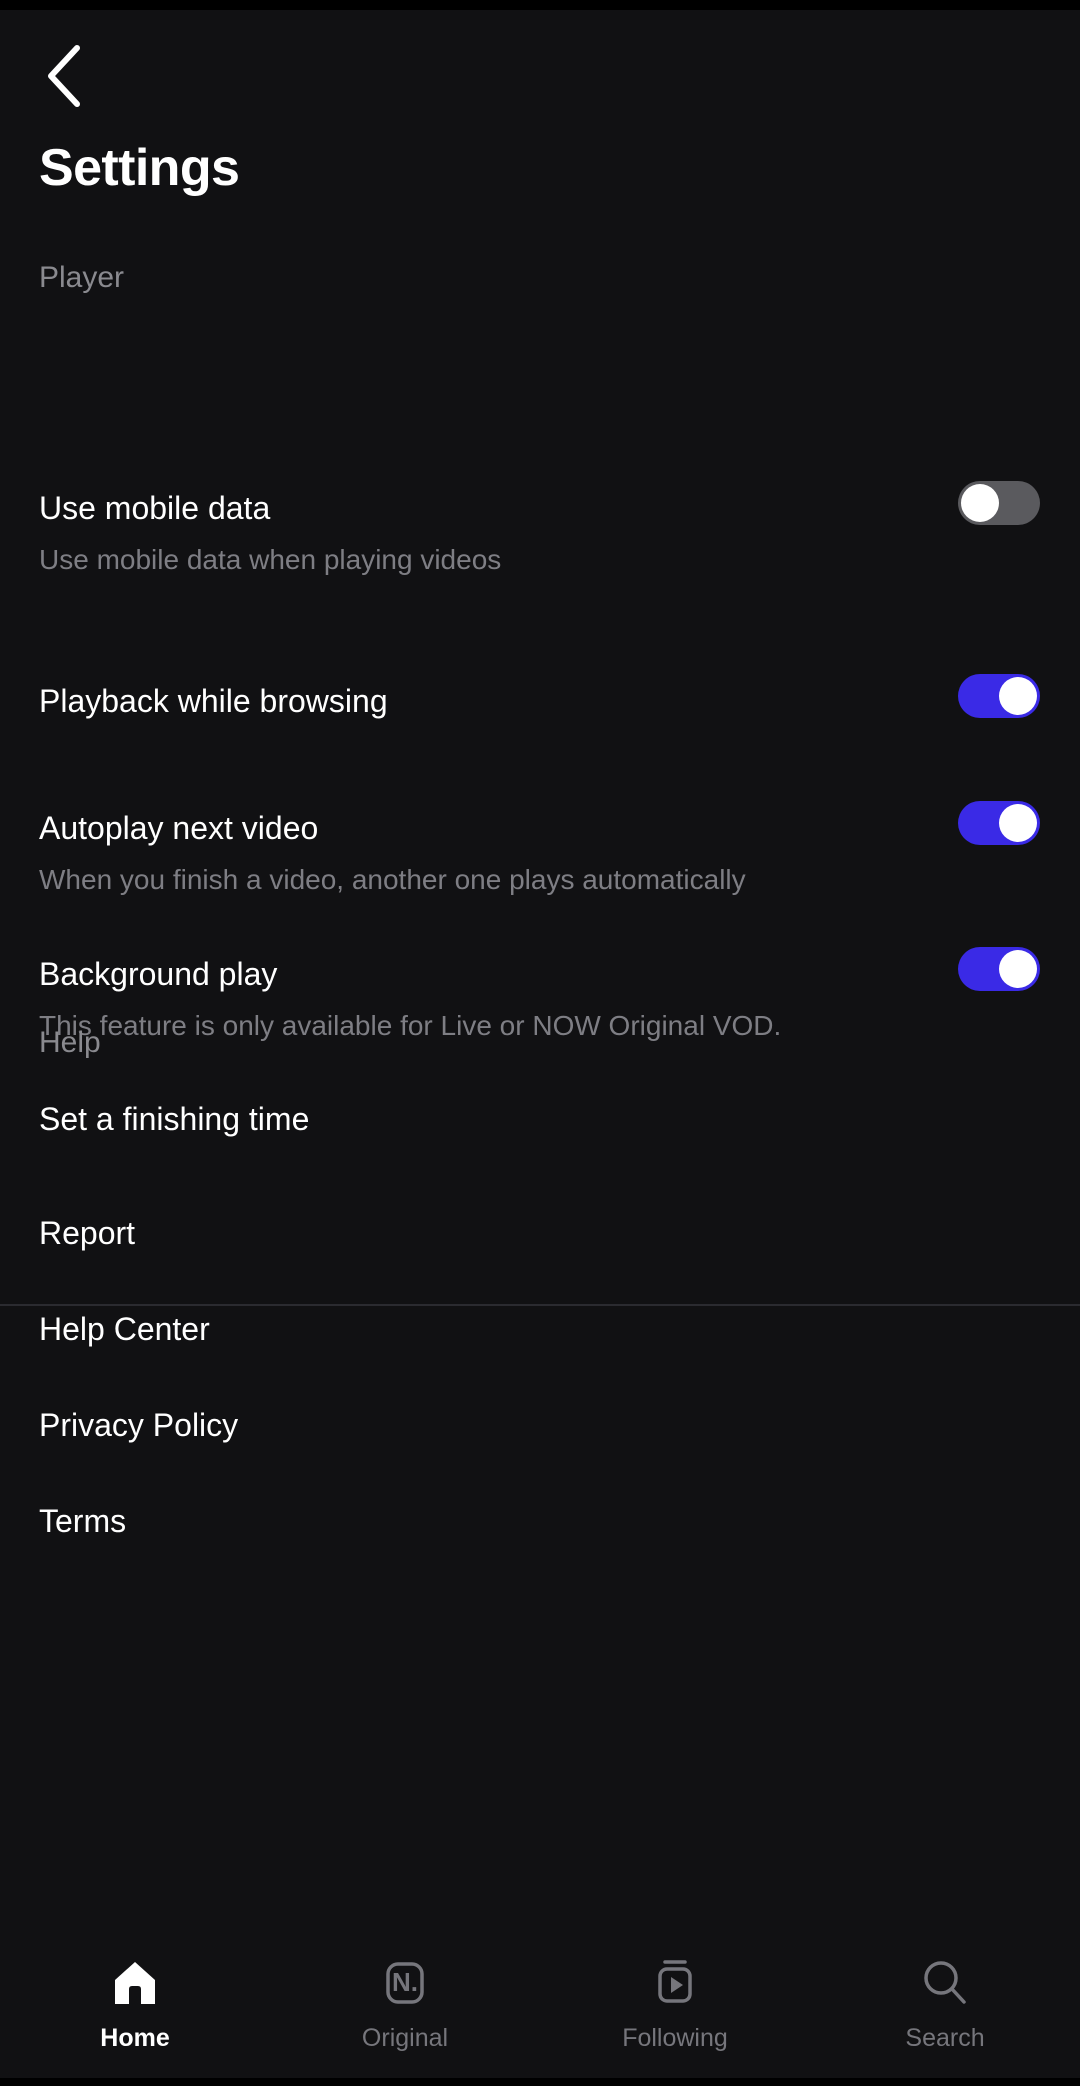 Image resolution: width=1080 pixels, height=2086 pixels. Describe the element at coordinates (540, 1305) in the screenshot. I see `section-divider` at that location.